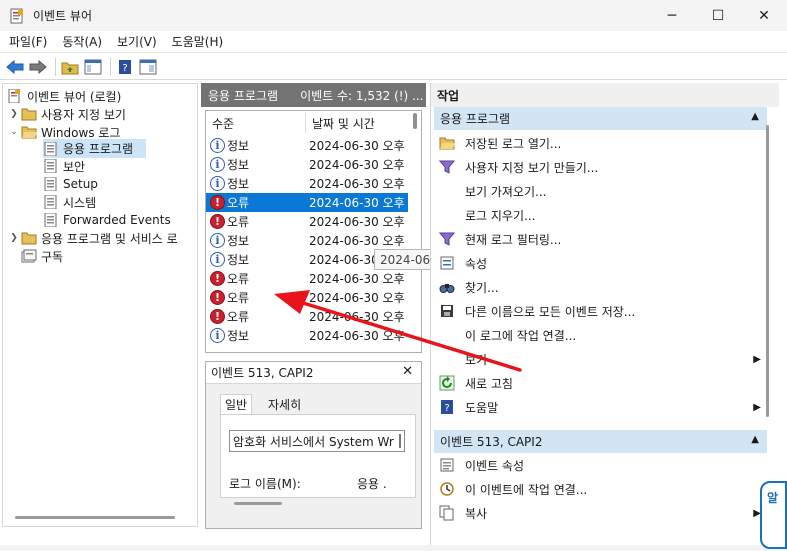 This screenshot has width=787, height=551. Describe the element at coordinates (135, 41) in the screenshot. I see `menu-view: 보기(V)` at that location.